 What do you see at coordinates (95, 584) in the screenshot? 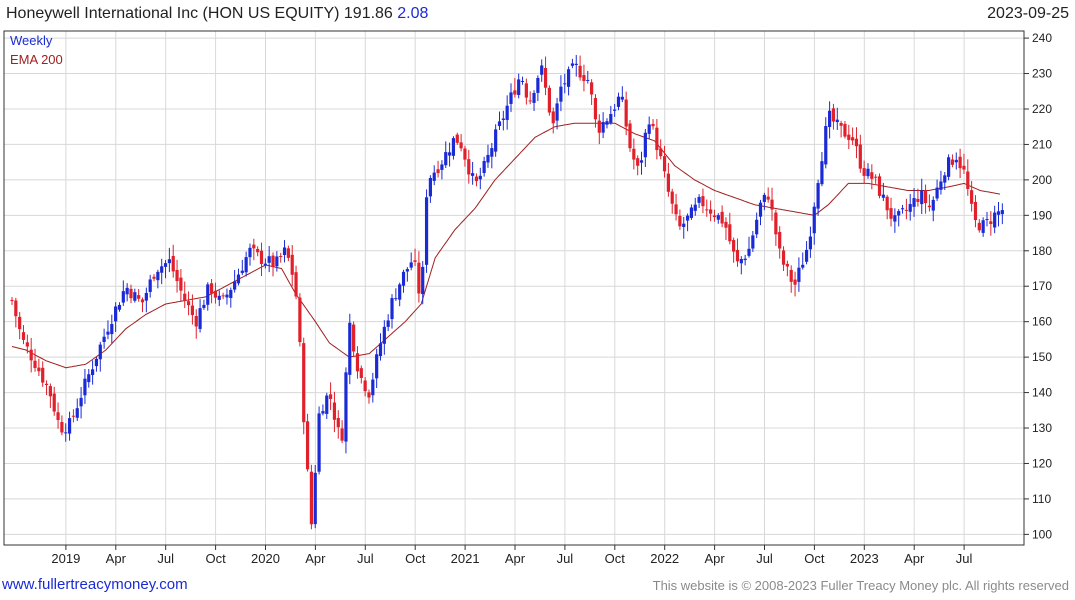
I see `website-link: www.fullertreacymoney.com` at bounding box center [95, 584].